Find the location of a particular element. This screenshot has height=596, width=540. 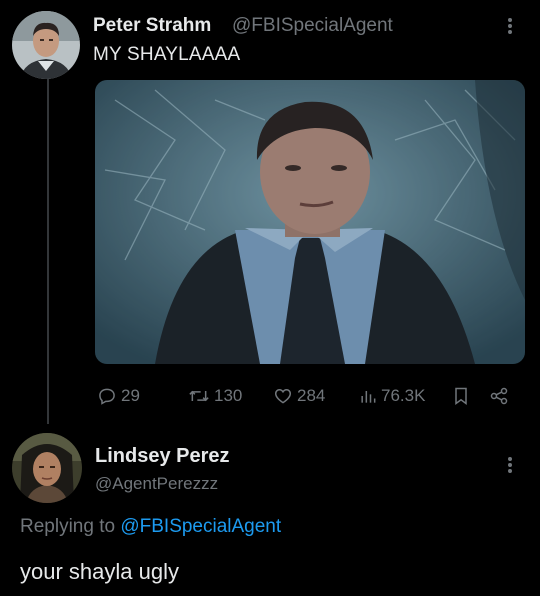

tweet-actions: 29 130 284 76.3K is located at coordinates (270, 396).